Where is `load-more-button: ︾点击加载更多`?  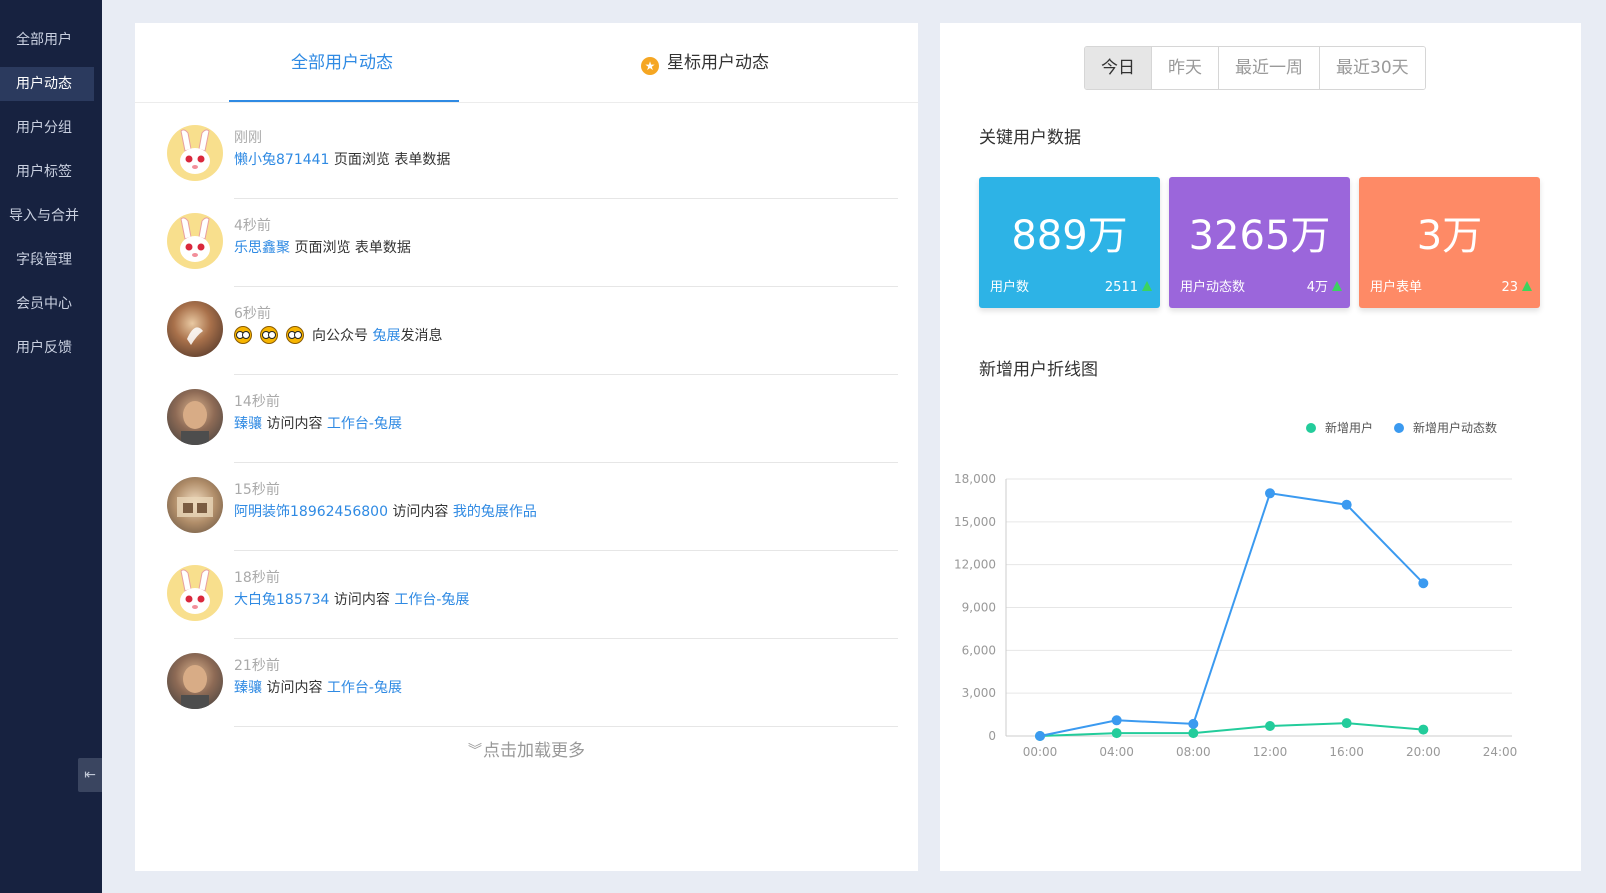 load-more-button: ︾点击加载更多 is located at coordinates (526, 748).